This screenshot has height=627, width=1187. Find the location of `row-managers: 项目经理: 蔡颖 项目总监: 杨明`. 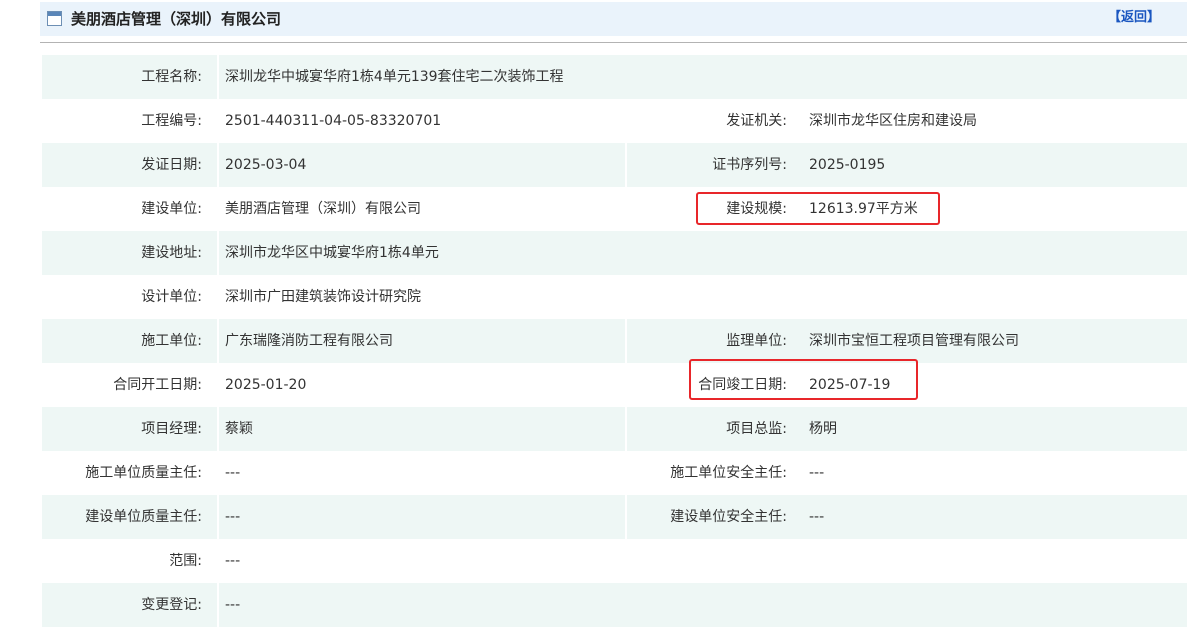

row-managers: 项目经理: 蔡颖 项目总监: 杨明 is located at coordinates (614, 429).